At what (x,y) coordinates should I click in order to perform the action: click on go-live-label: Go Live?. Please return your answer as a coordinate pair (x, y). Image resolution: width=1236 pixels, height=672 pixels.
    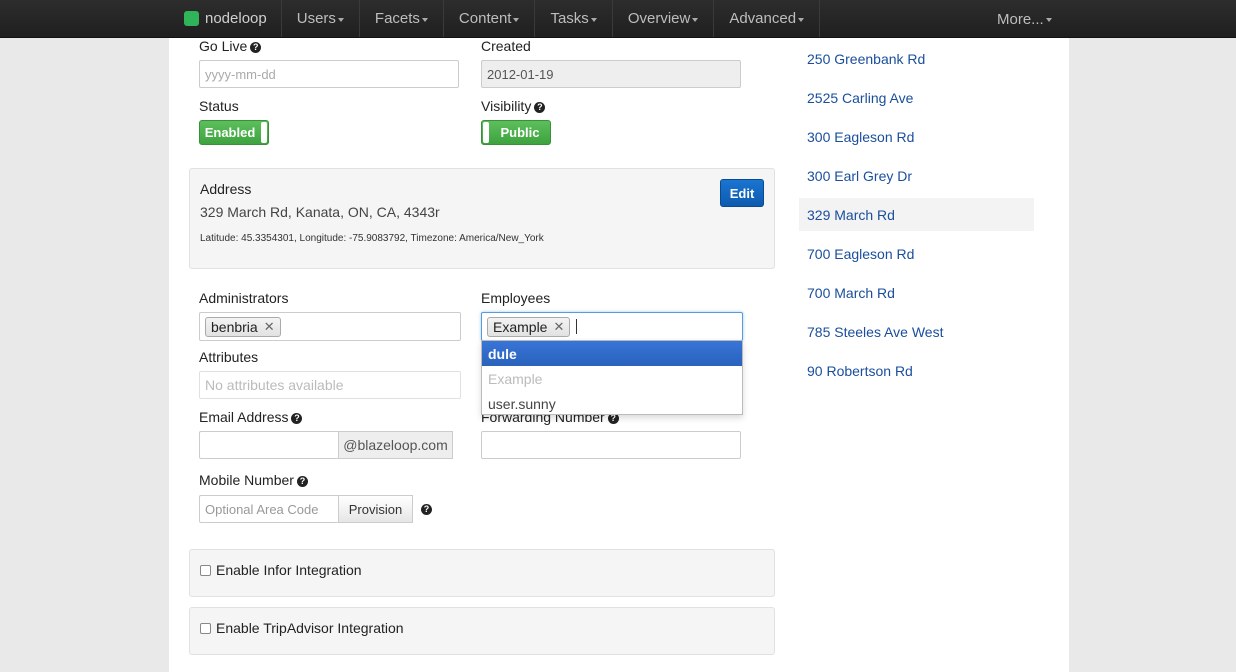
    Looking at the image, I should click on (230, 46).